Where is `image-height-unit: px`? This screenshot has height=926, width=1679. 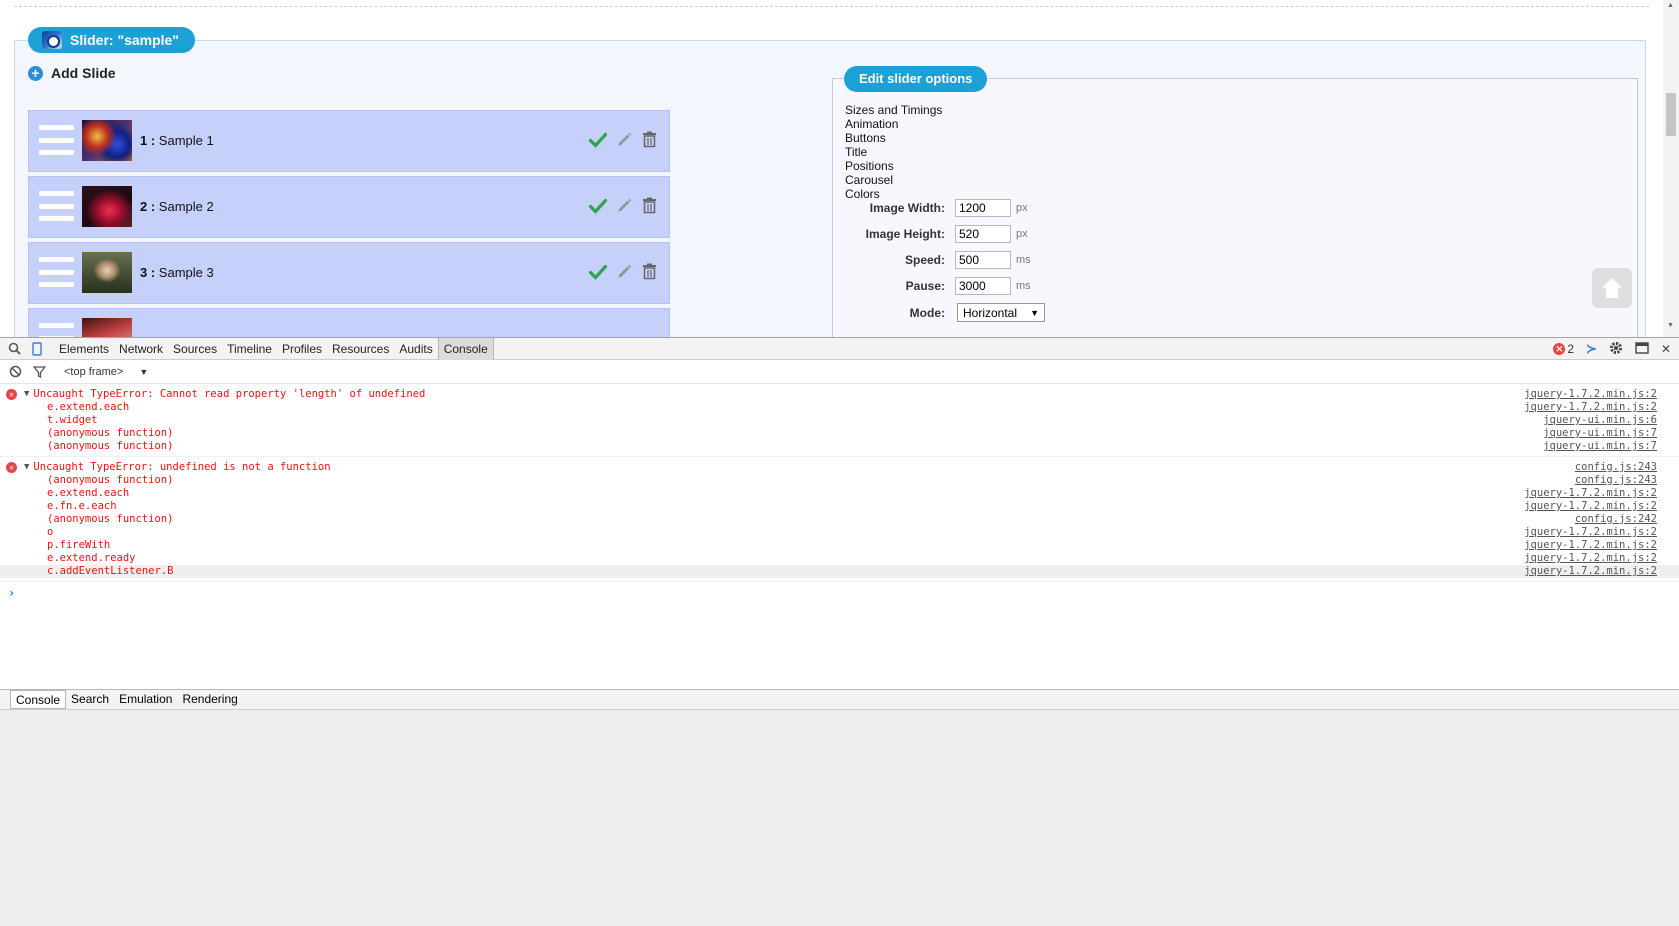
image-height-unit: px is located at coordinates (1022, 234).